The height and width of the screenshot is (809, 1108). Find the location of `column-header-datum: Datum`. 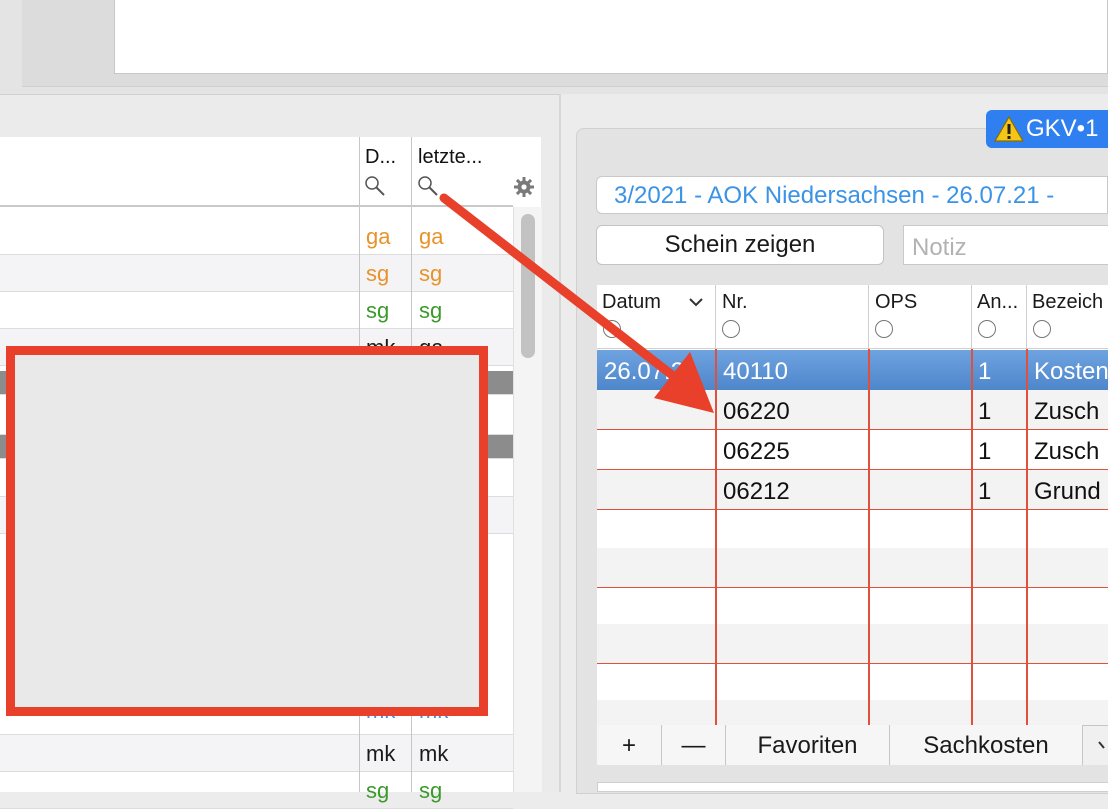

column-header-datum: Datum is located at coordinates (631, 302).